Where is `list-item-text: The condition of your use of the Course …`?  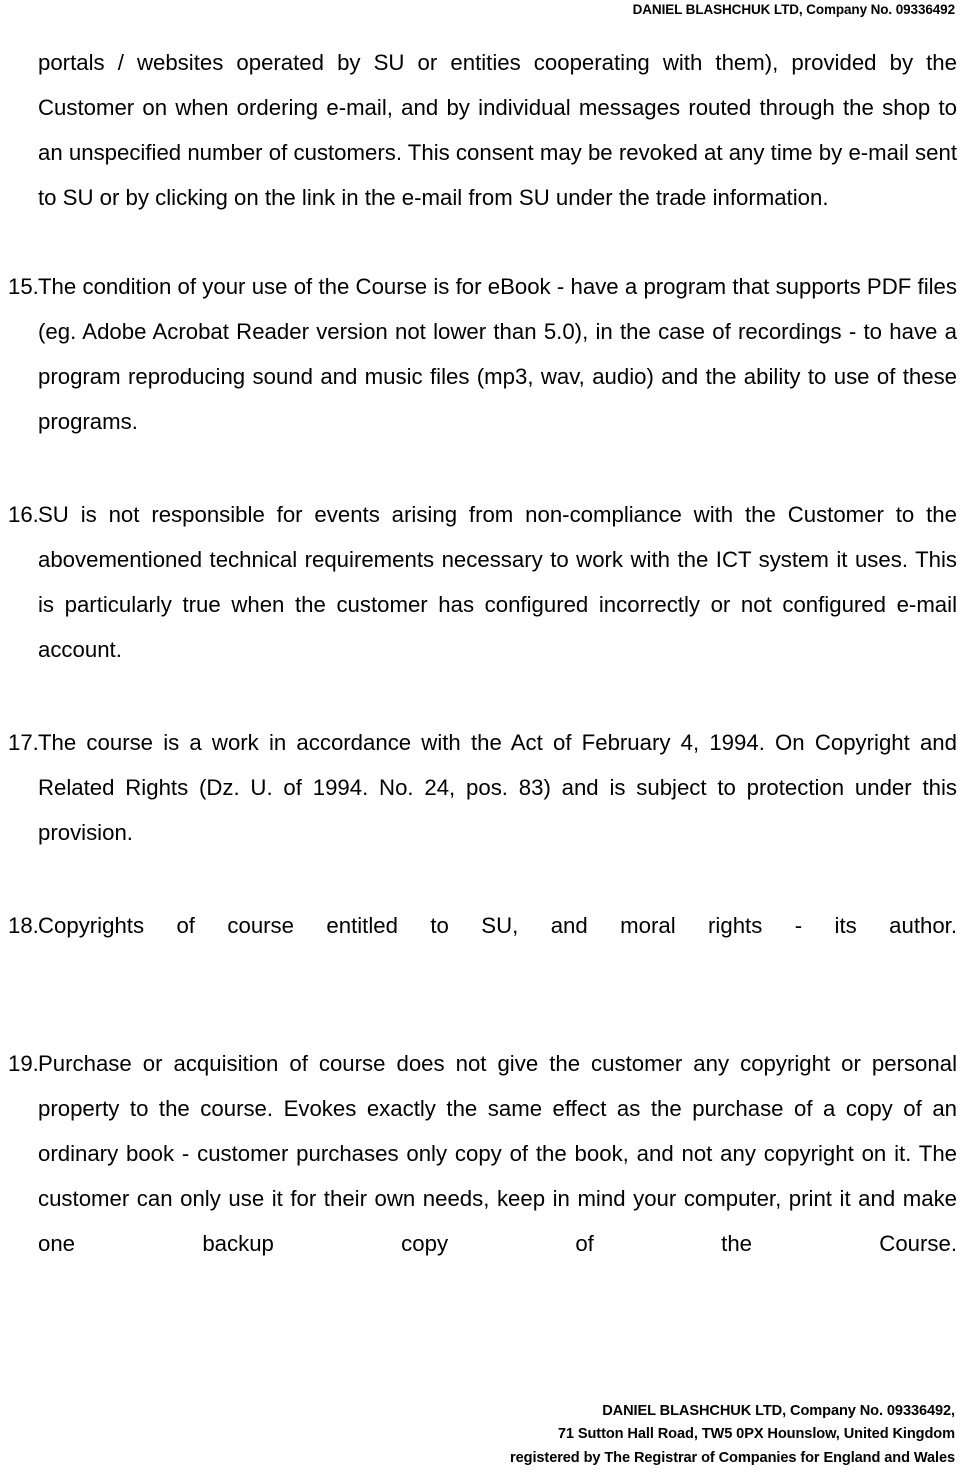
list-item-text: The condition of your use of the Course … is located at coordinates (497, 354).